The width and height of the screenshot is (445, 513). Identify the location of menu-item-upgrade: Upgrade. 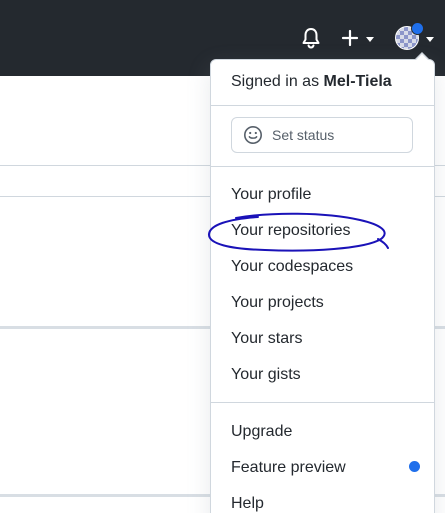
(261, 432).